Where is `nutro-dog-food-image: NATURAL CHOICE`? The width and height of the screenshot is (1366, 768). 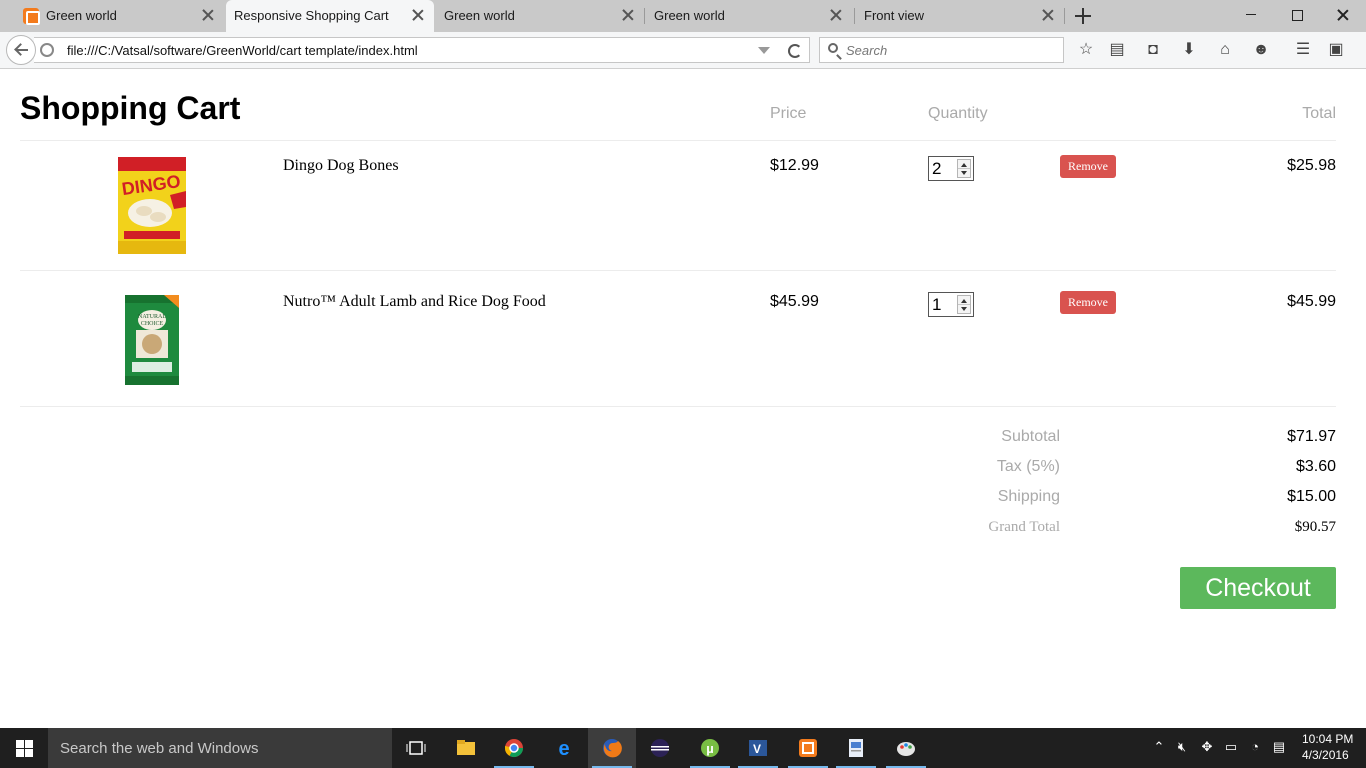
nutro-dog-food-image: NATURAL CHOICE is located at coordinates (152, 340).